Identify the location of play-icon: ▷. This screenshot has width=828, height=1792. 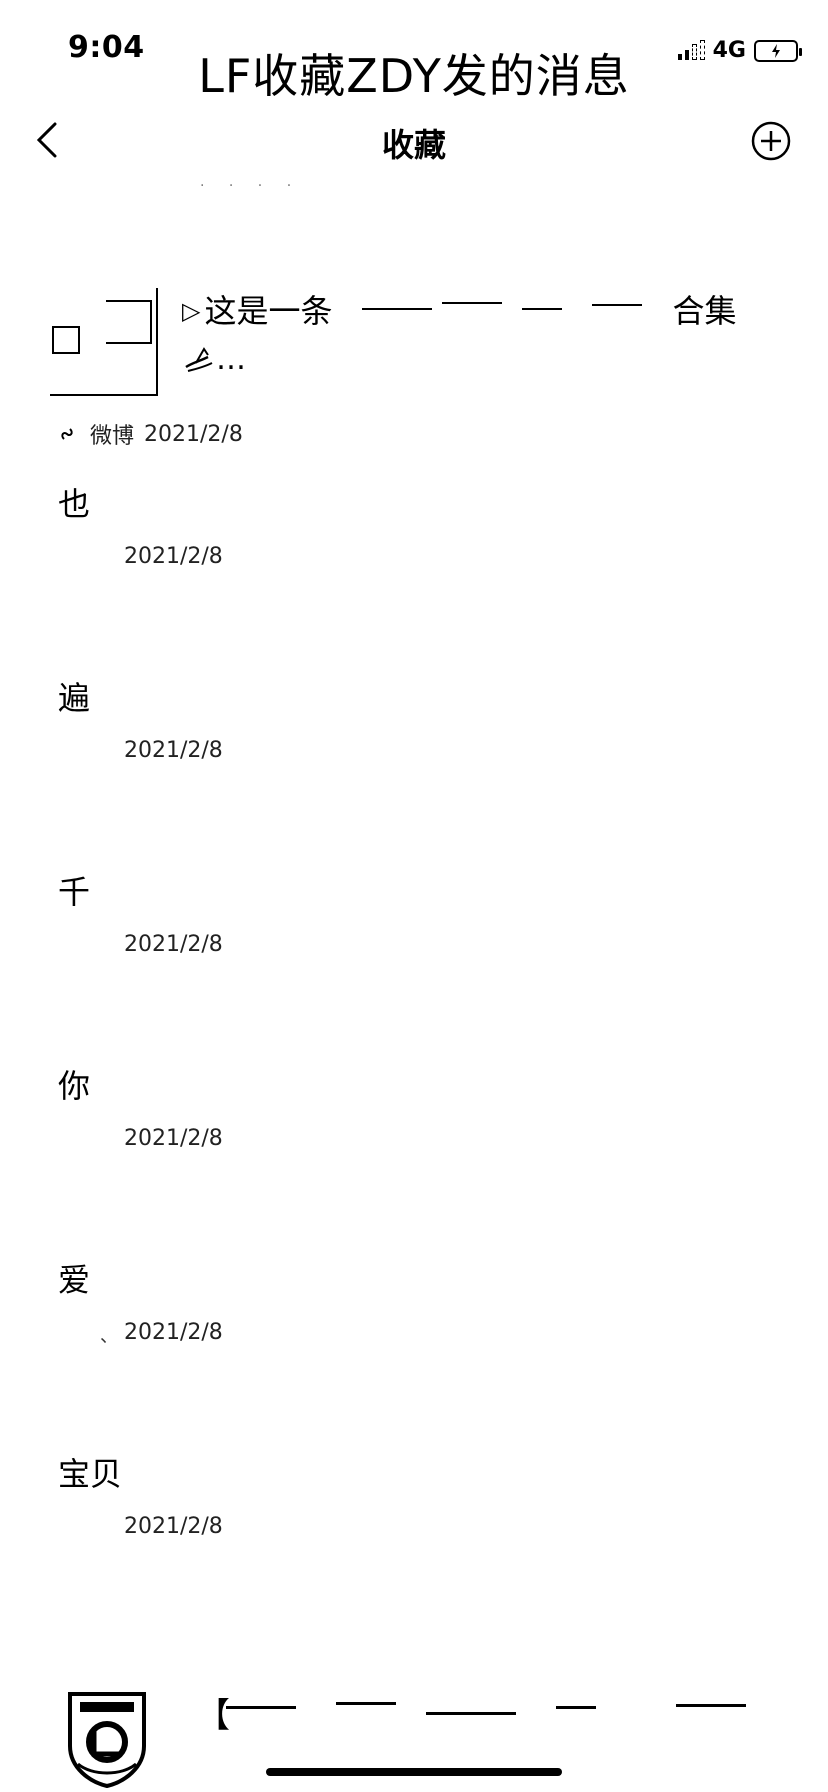
(191, 311).